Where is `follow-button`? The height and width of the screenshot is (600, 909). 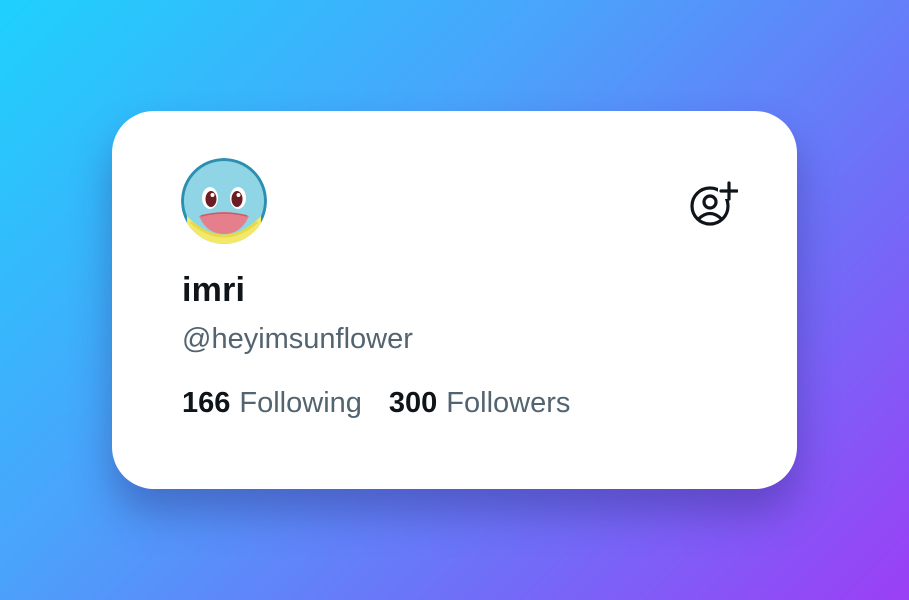
follow-button is located at coordinates (713, 203).